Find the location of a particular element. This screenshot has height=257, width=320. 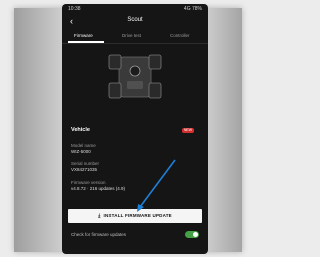

install-button-label: INSTALL FIRMWARE UPDATE is located at coordinates (137, 215).